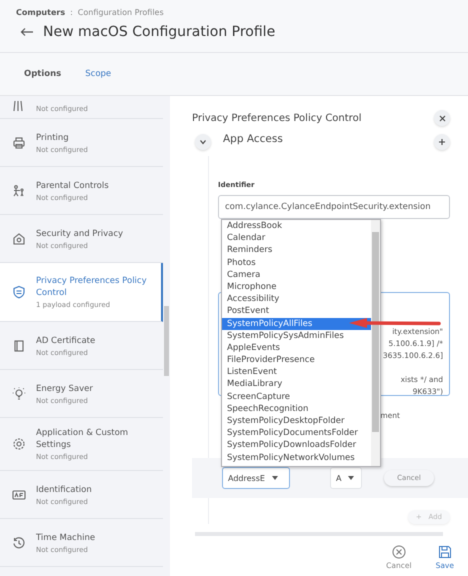  Describe the element at coordinates (121, 12) in the screenshot. I see `breadcrumb-current: Configuration Profiles` at that location.